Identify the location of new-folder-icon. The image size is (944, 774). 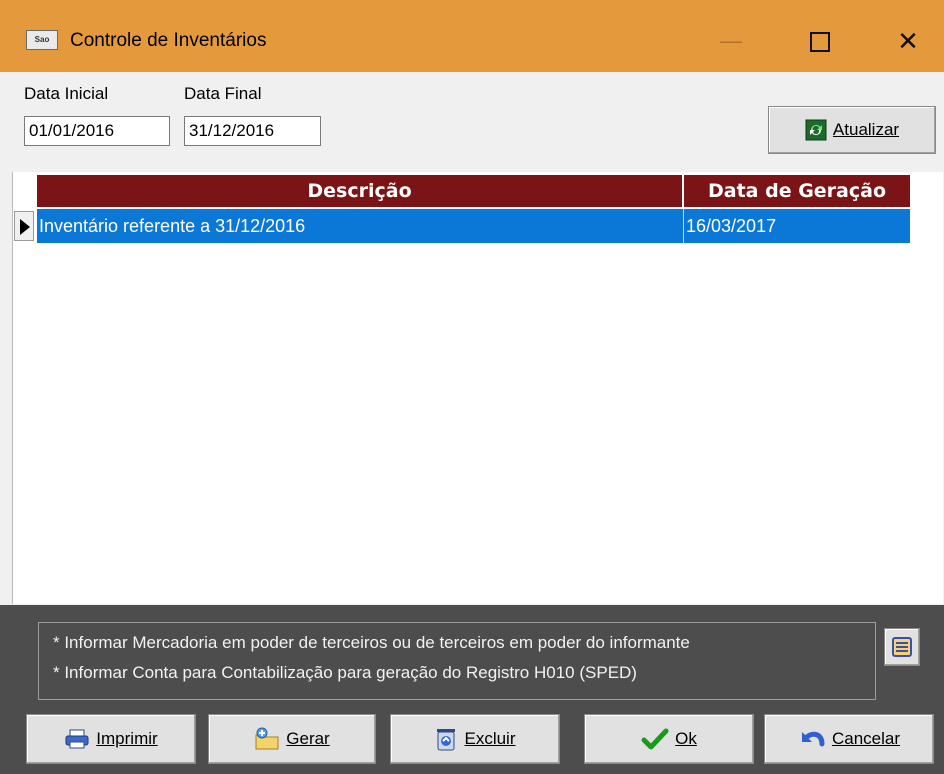
(267, 738).